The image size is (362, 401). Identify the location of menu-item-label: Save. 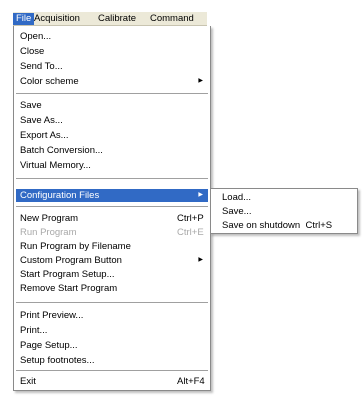
(31, 105).